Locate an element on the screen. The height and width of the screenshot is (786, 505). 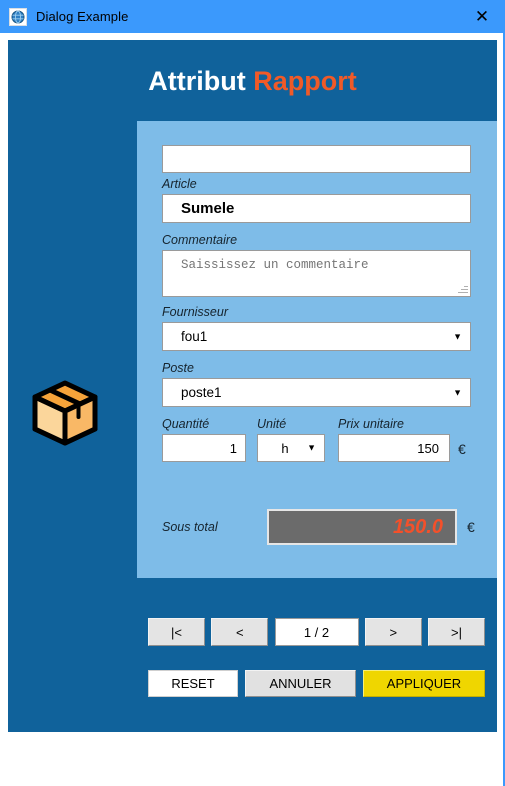
quantite-label: Quantité is located at coordinates (186, 424).